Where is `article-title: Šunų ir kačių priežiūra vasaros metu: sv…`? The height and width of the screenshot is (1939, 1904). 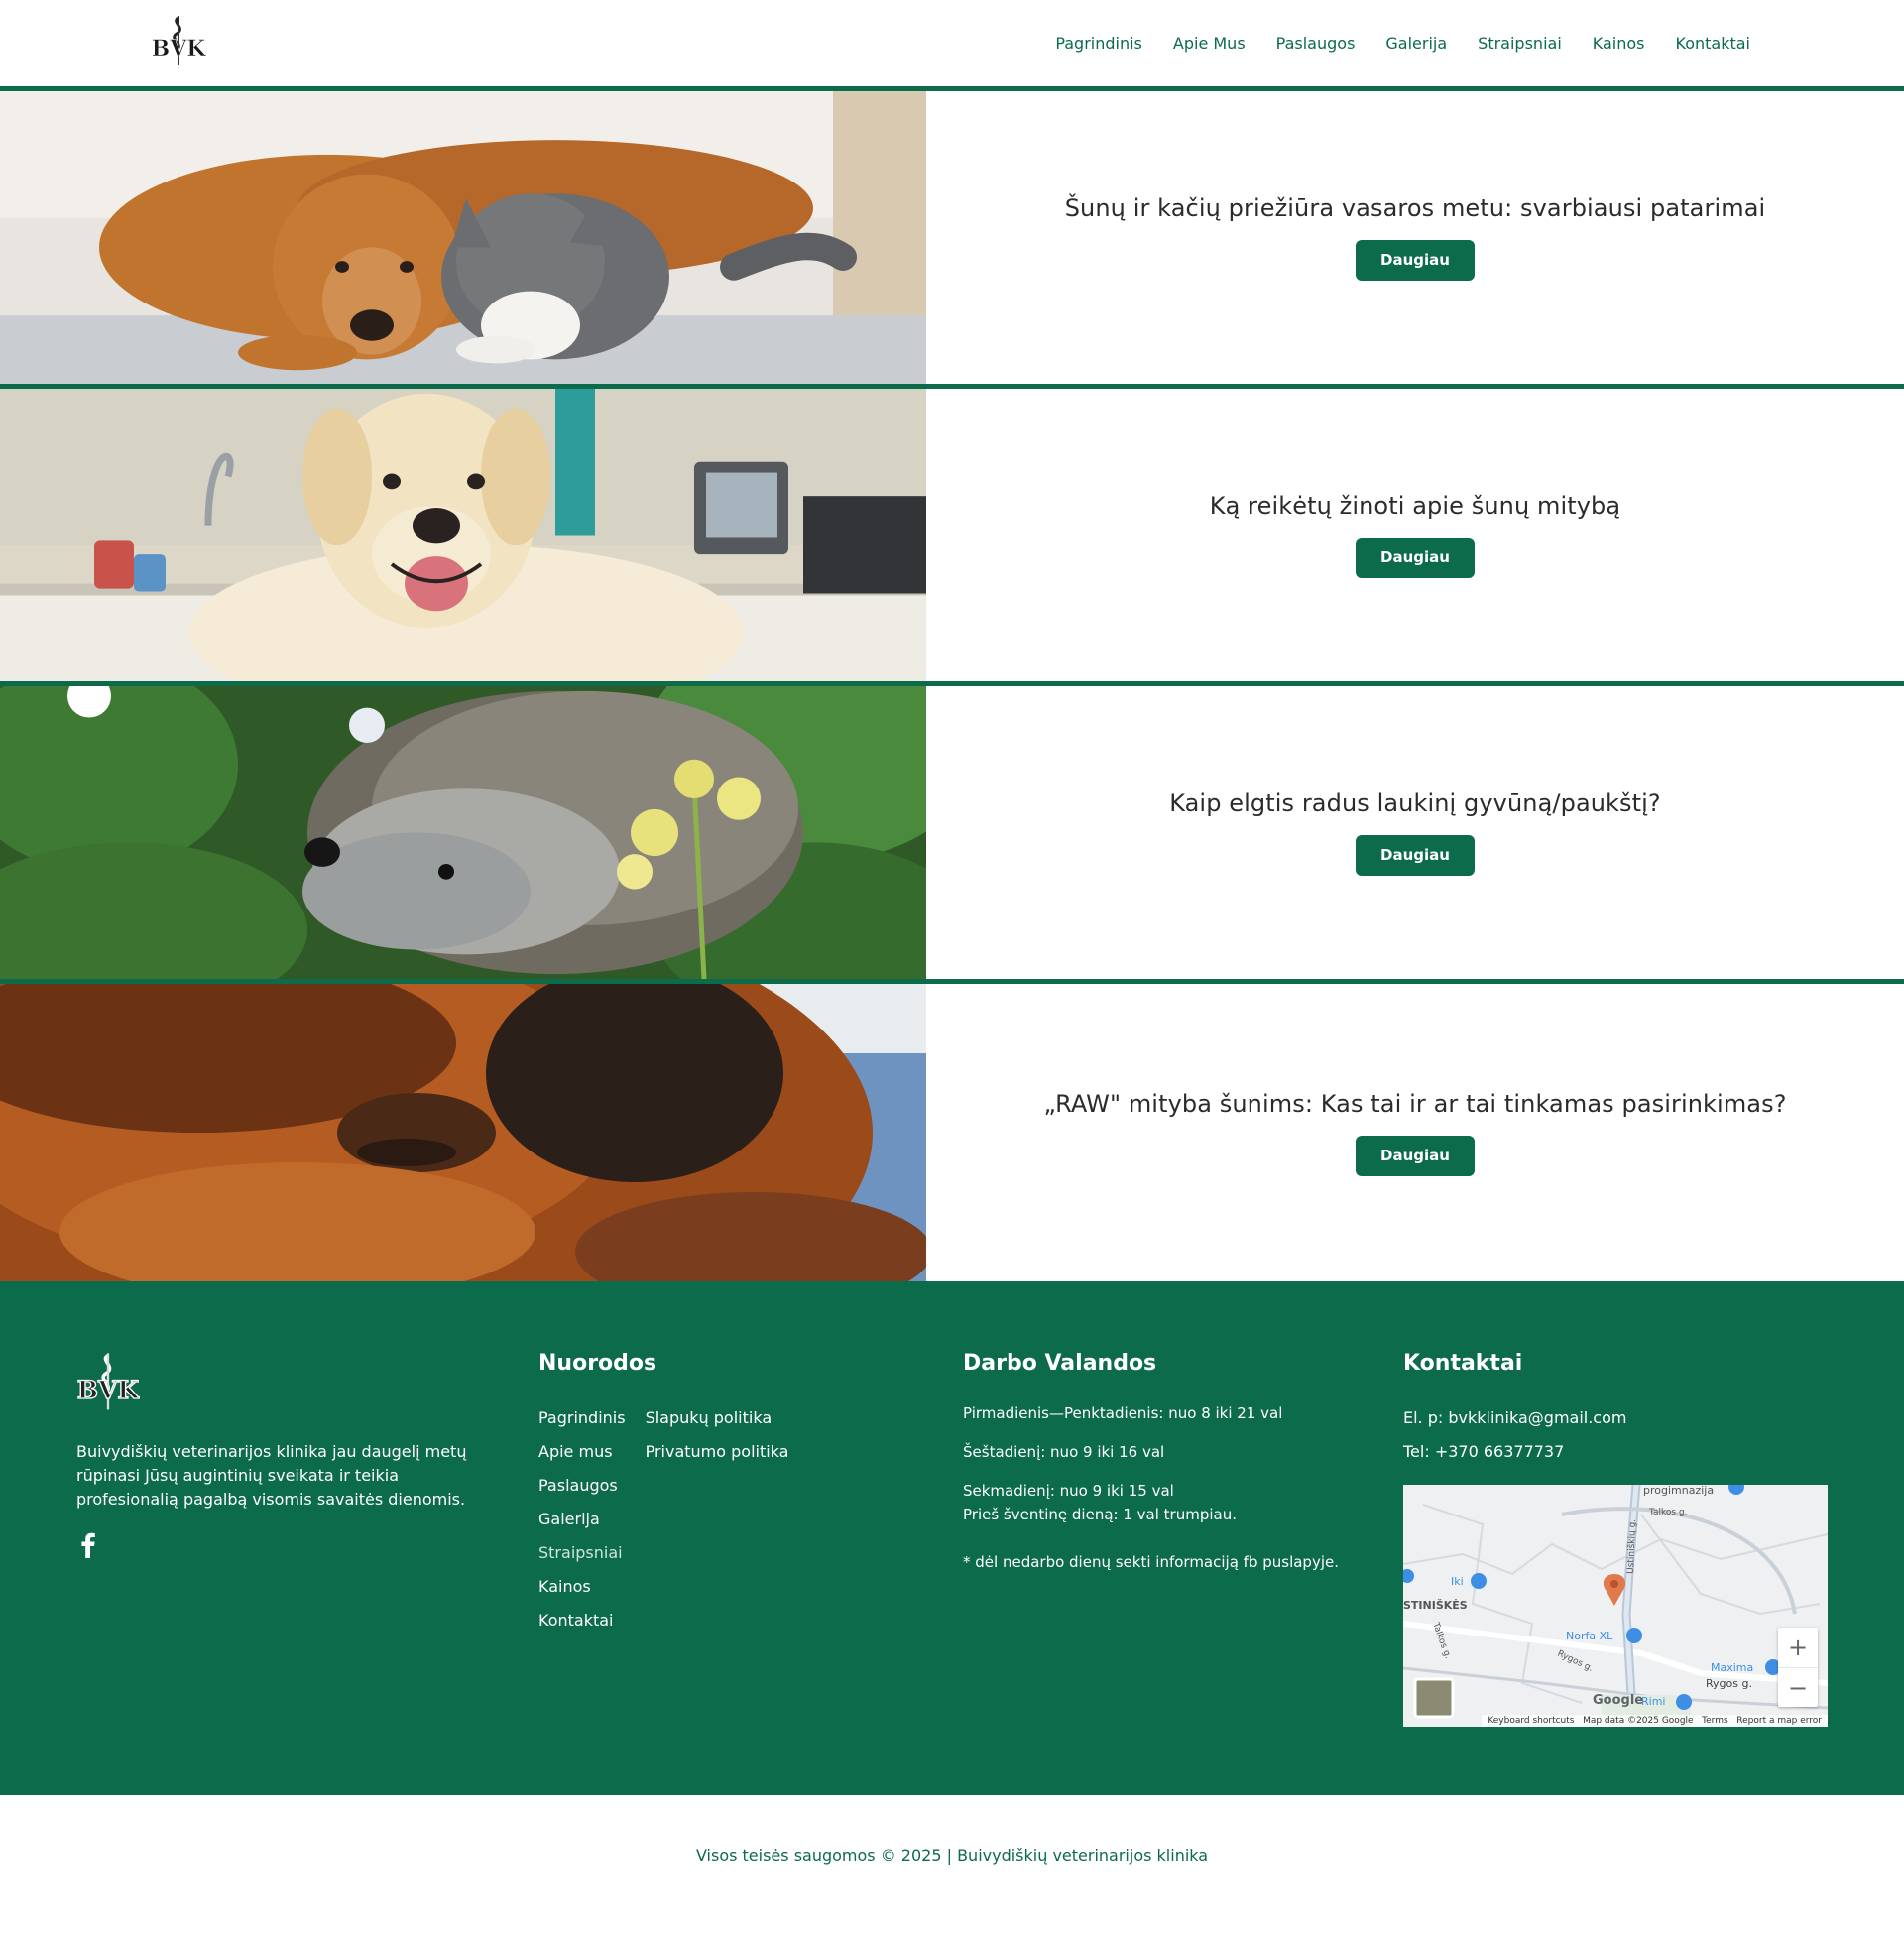 article-title: Šunų ir kačių priežiūra vasaros metu: sv… is located at coordinates (1415, 208).